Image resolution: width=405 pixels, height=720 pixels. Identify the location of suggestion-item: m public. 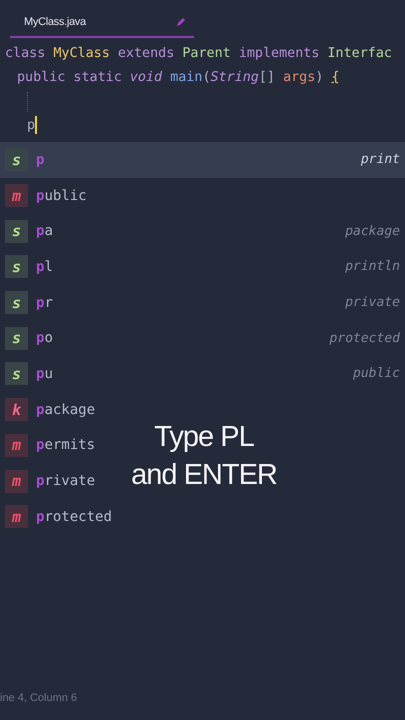
(46, 196).